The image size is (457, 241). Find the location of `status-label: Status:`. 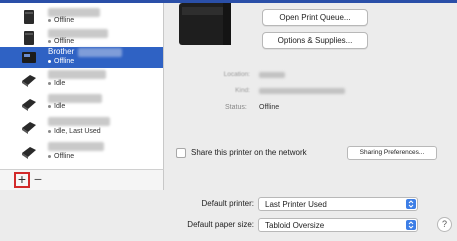

status-label: Status: is located at coordinates (236, 107).